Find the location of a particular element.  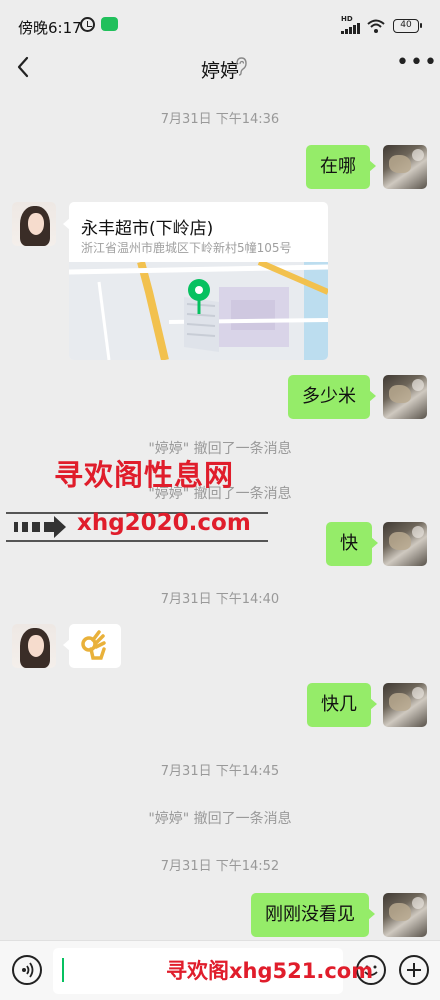

watermark-title: 寻欢阁性息网 is located at coordinates (144, 475).